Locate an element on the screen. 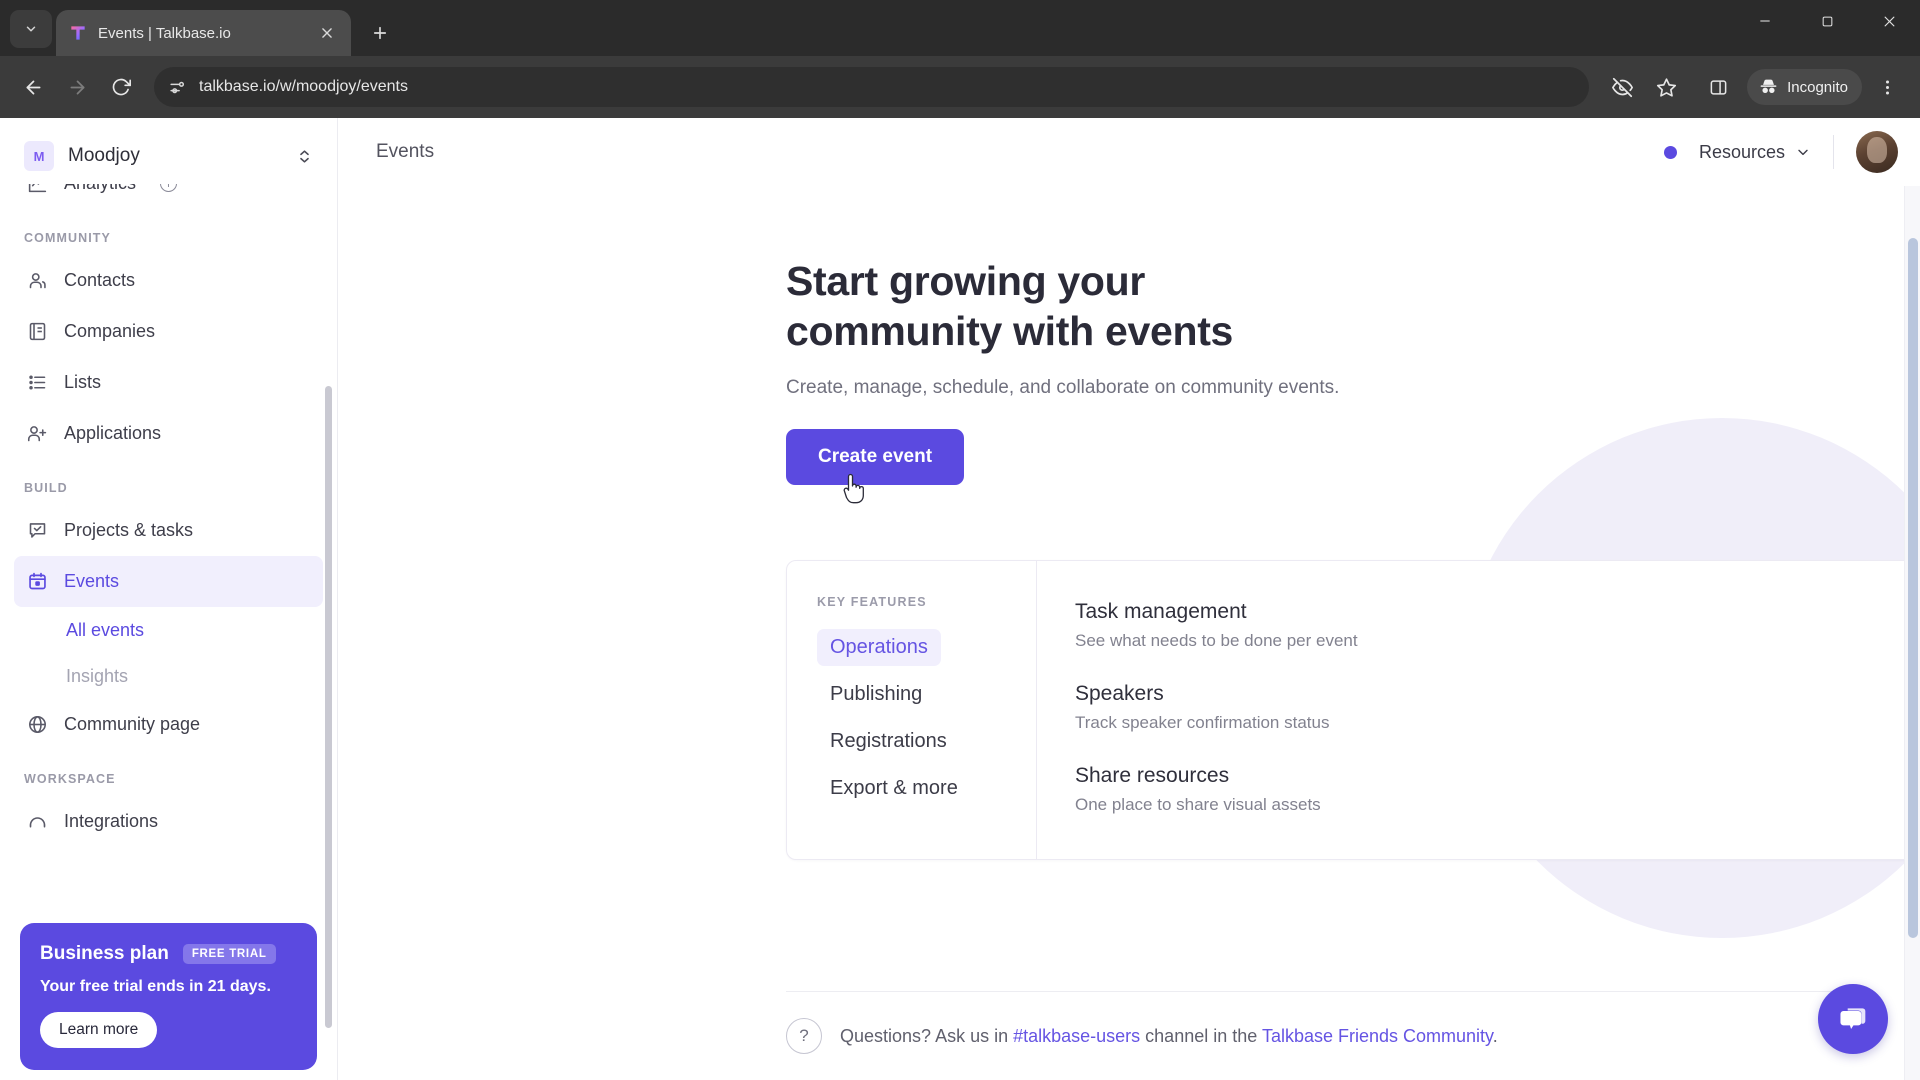 The width and height of the screenshot is (1920, 1080). new-tab-button is located at coordinates (380, 33).